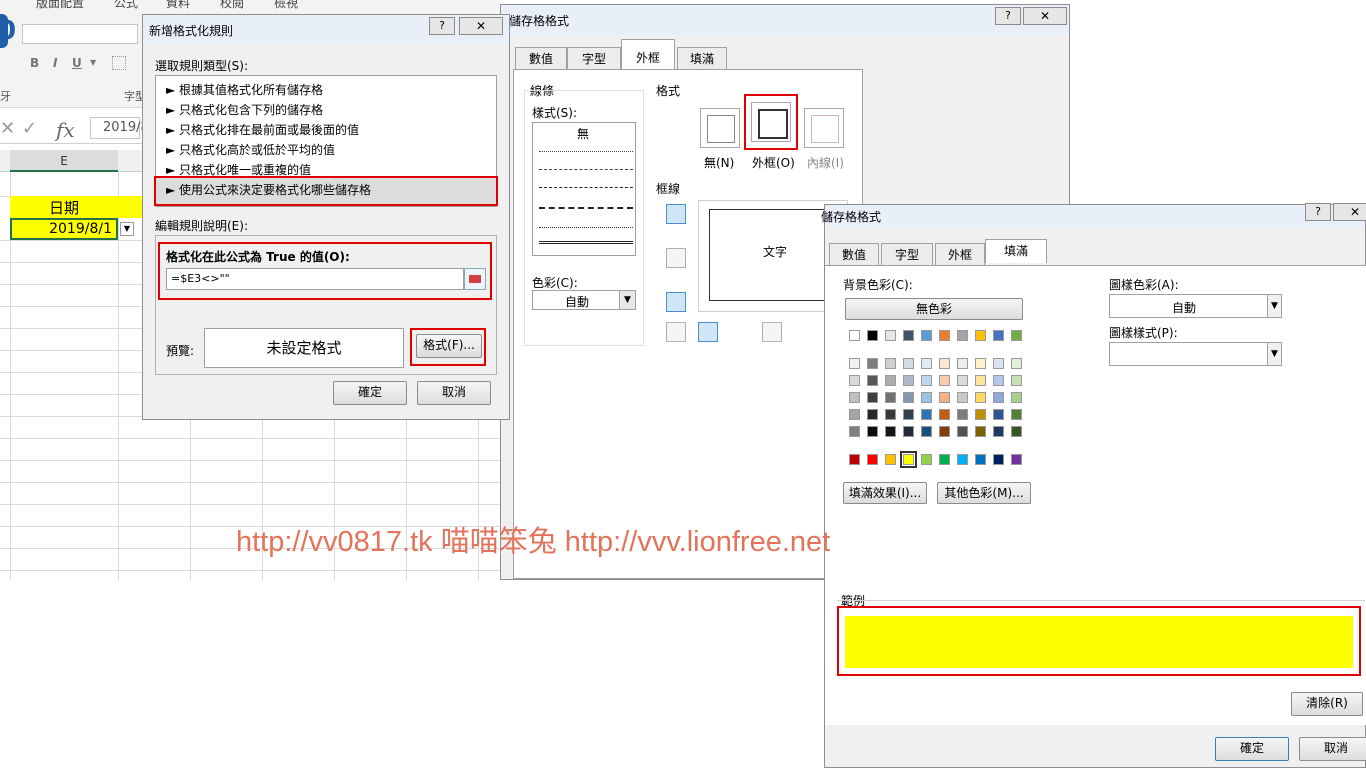 Image resolution: width=1366 pixels, height=768 pixels. I want to click on tab-number: 數值, so click(854, 254).